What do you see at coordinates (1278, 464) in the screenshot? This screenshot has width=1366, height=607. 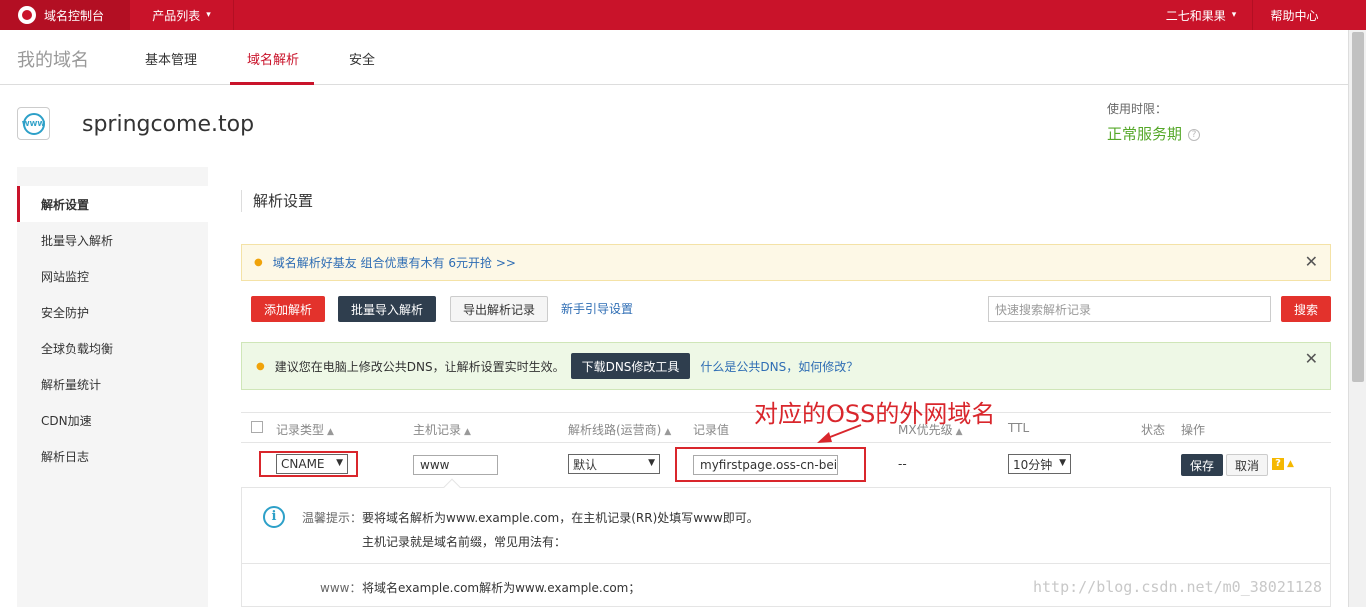 I see `help-icon: ?` at bounding box center [1278, 464].